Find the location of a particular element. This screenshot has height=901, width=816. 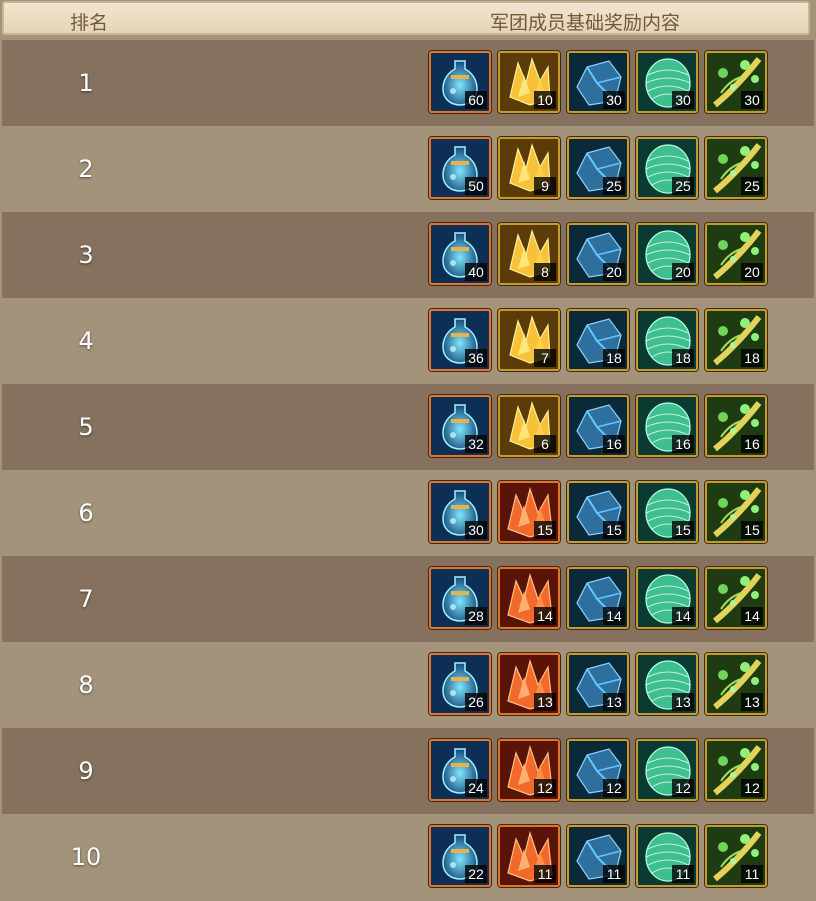

reward-quantity: 22 is located at coordinates (476, 874).